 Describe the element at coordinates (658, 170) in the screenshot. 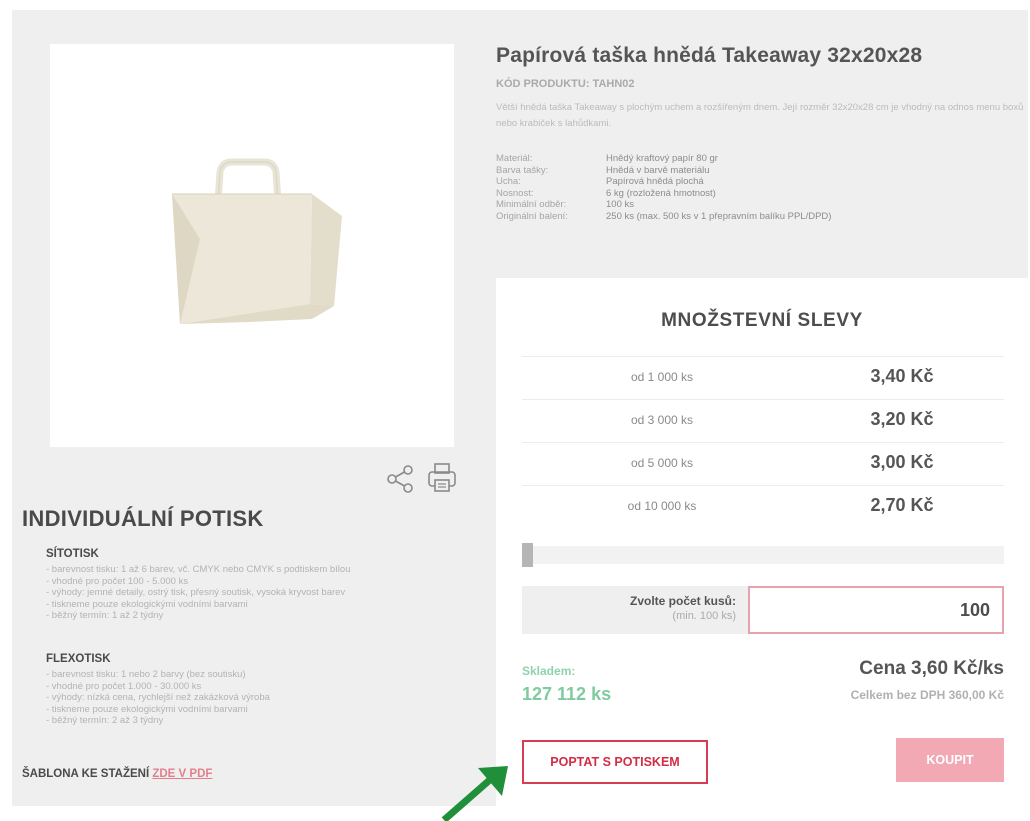

I see `spec-value: Hnědá v barvě materiálu` at that location.